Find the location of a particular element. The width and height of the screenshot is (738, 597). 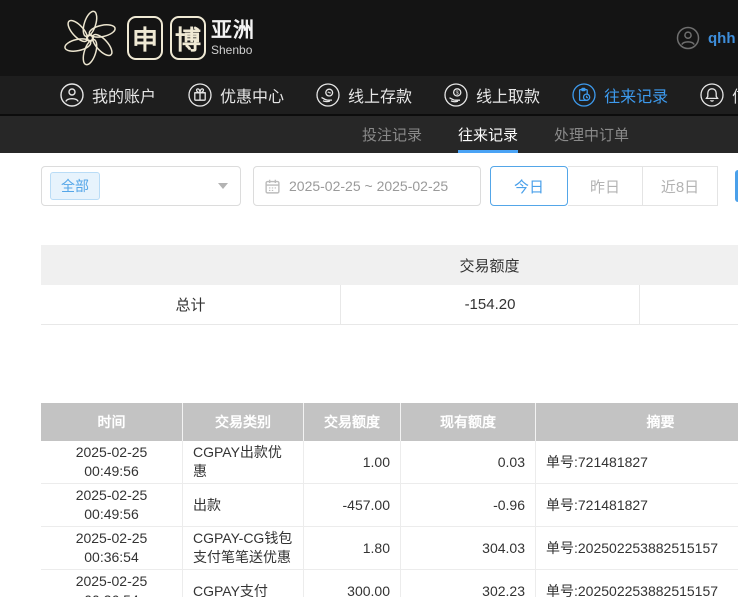

nav-label: 优惠中心 is located at coordinates (252, 97).